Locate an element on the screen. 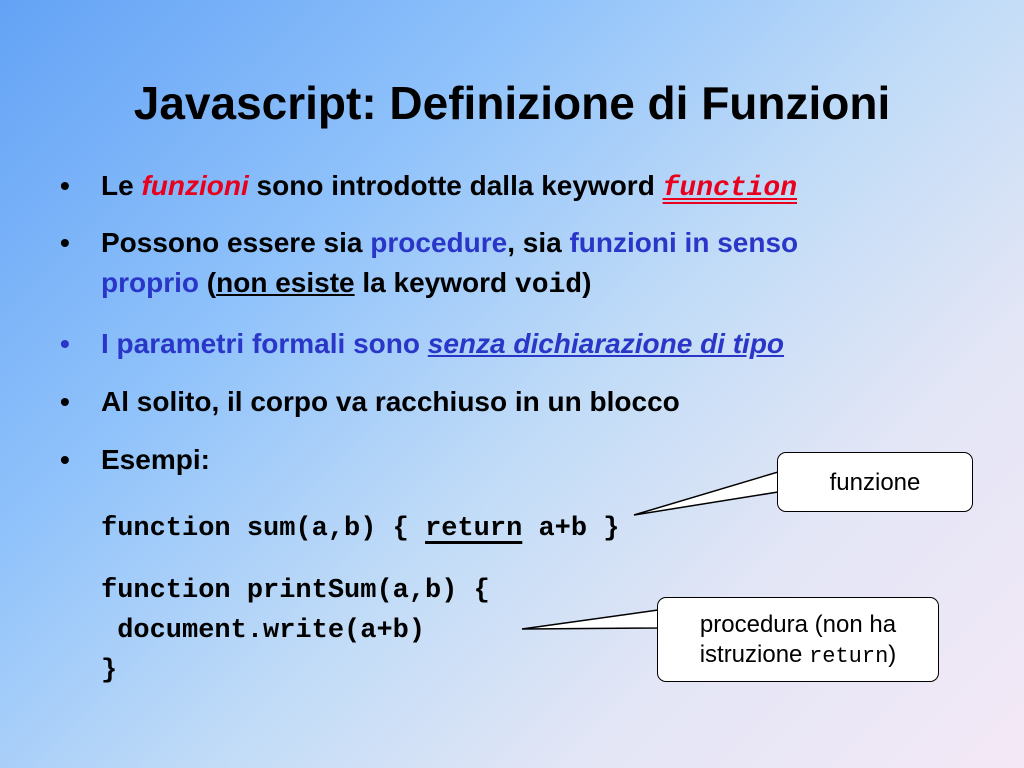  callout-procedura: procedura (non ha istruzione return) is located at coordinates (798, 639).